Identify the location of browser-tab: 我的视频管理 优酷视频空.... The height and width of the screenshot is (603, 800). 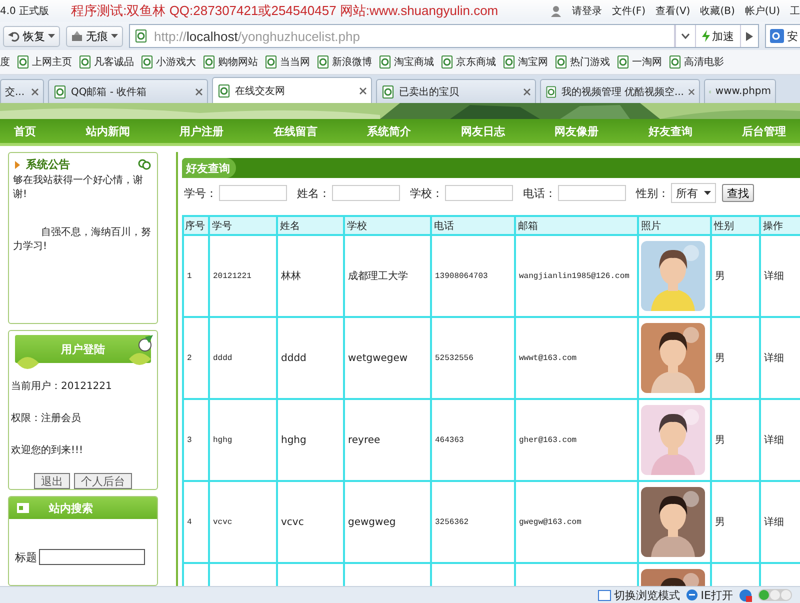
(620, 91).